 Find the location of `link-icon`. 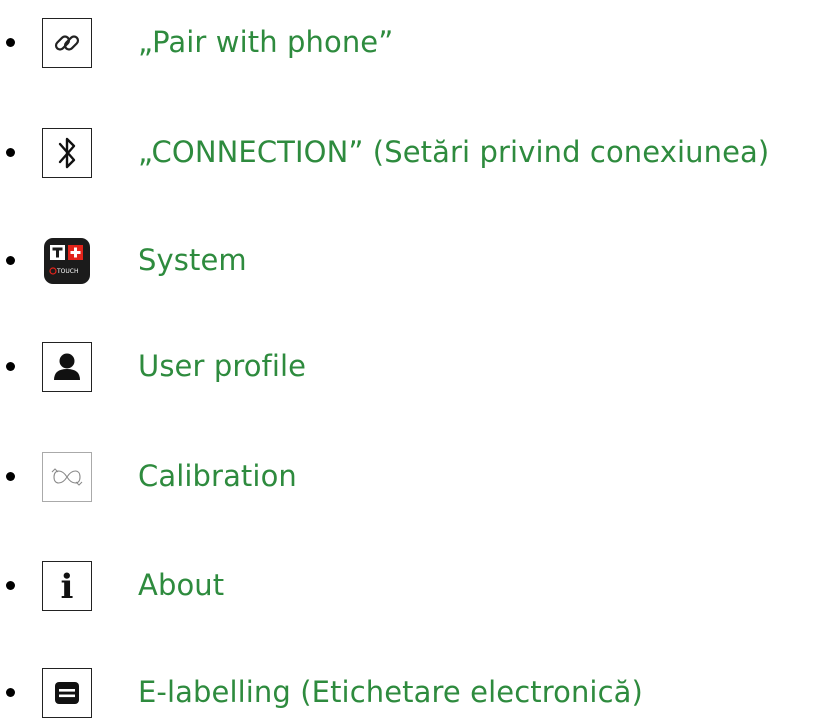

link-icon is located at coordinates (67, 43).